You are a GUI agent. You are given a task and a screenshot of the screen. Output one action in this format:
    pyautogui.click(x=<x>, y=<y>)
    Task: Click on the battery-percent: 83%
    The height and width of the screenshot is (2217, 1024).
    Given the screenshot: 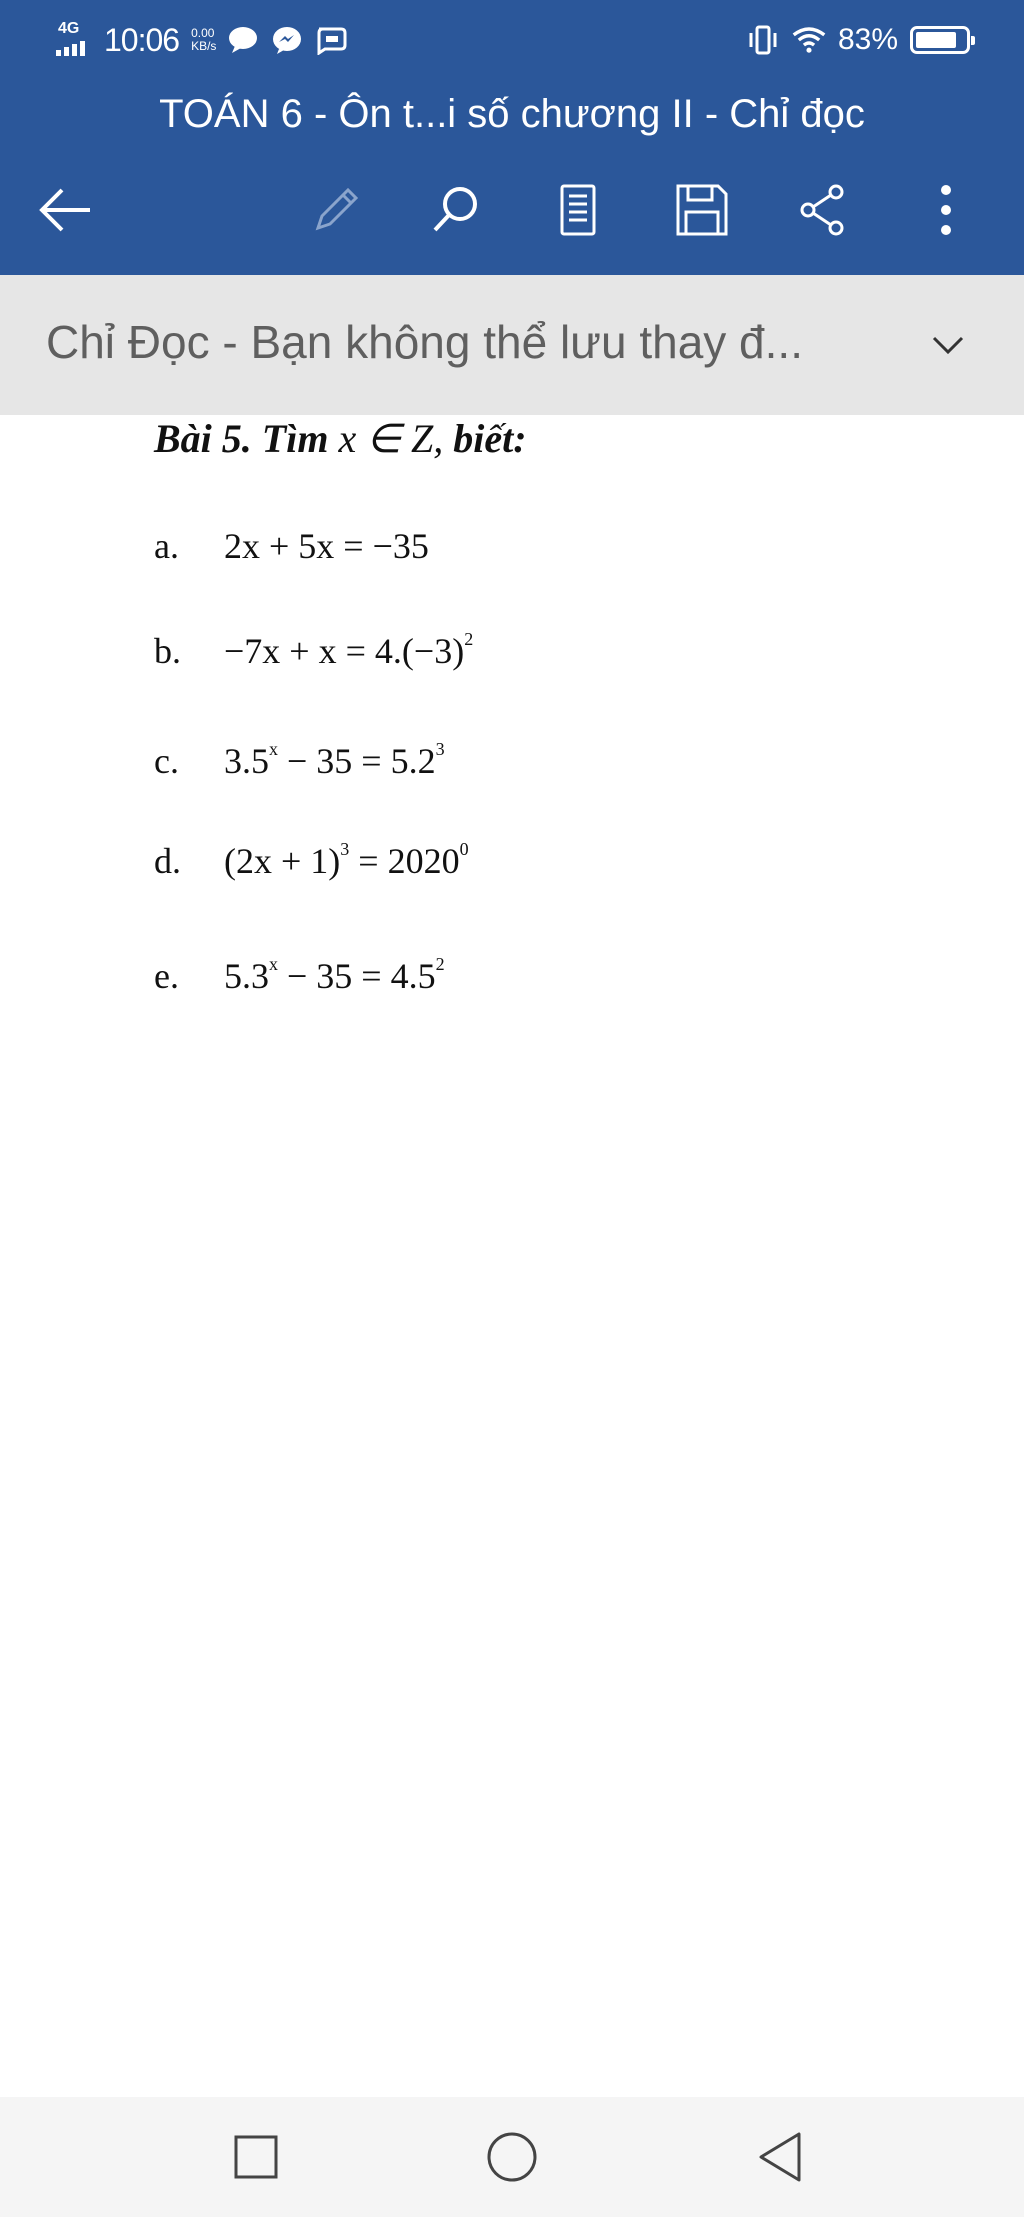 What is the action you would take?
    pyautogui.click(x=867, y=39)
    